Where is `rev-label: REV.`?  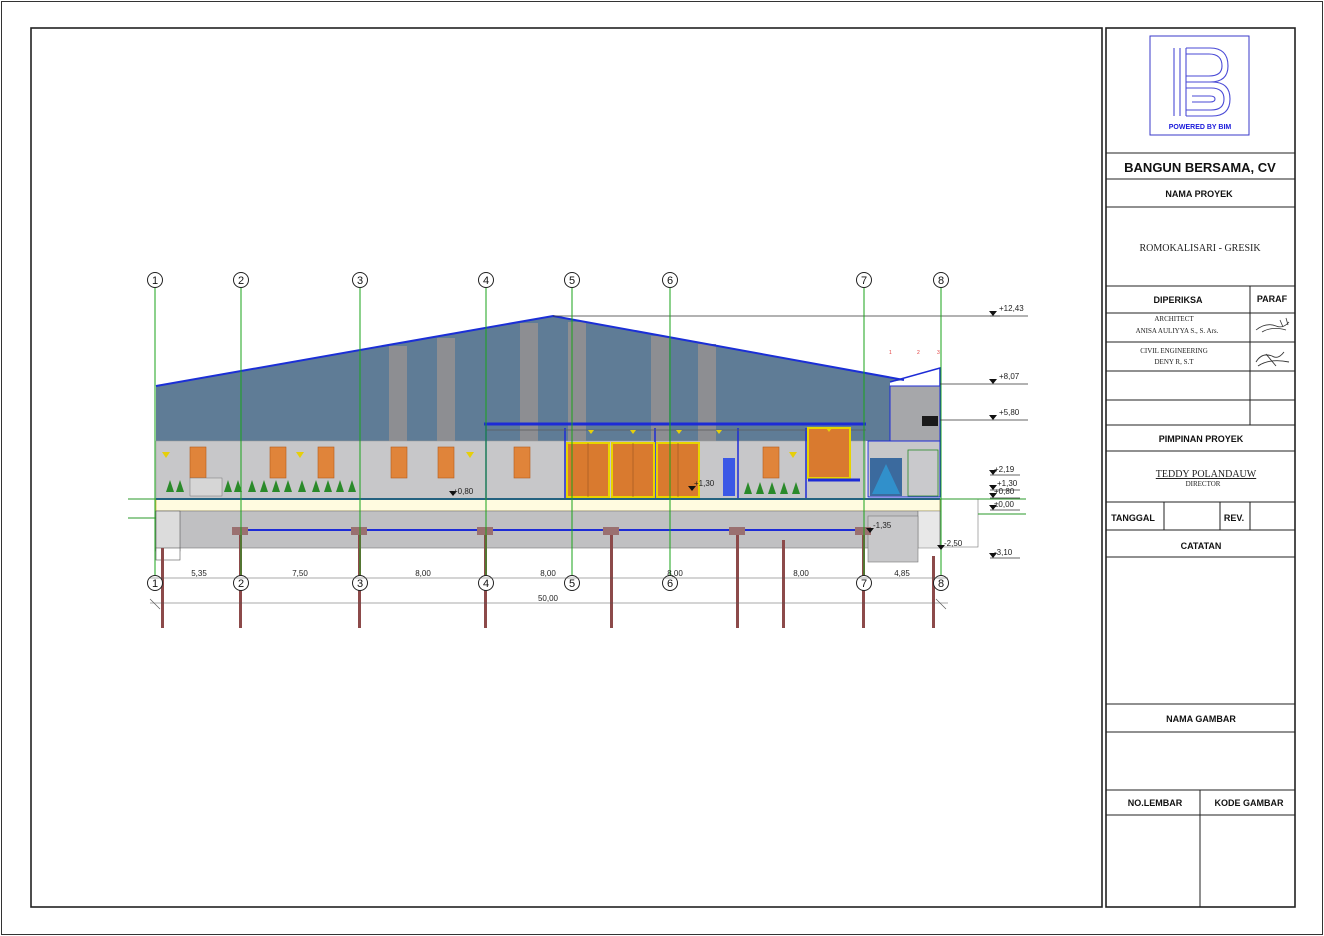
rev-label: REV. is located at coordinates (1234, 518).